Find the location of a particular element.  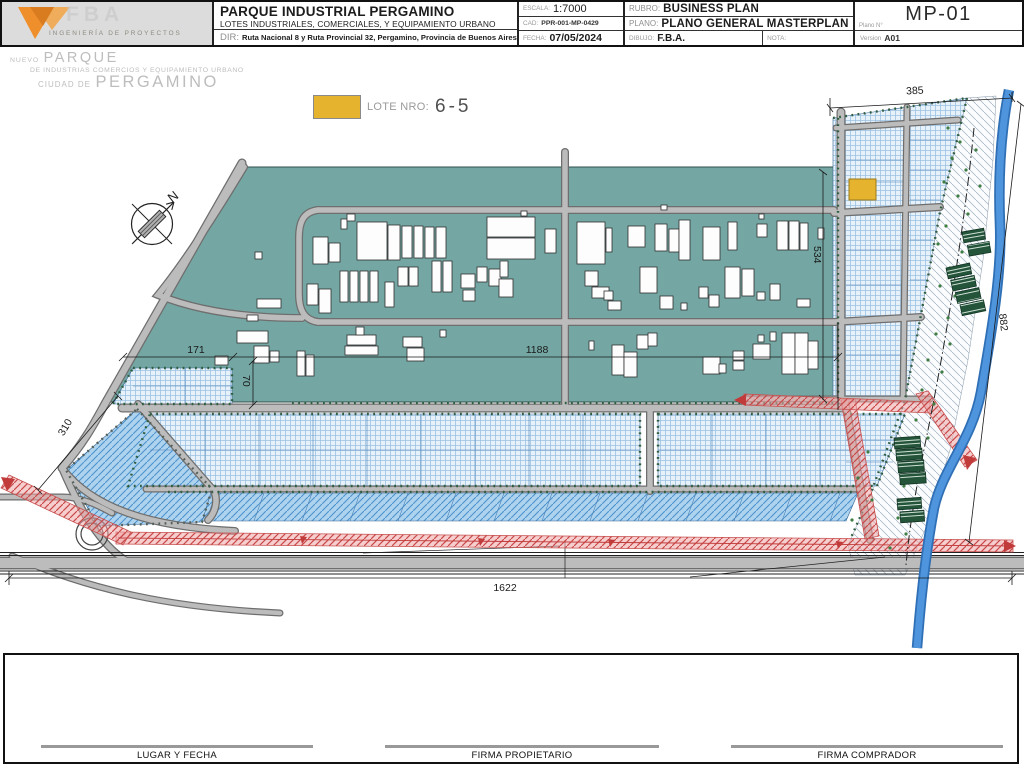

dim-70: 70 is located at coordinates (246, 381).